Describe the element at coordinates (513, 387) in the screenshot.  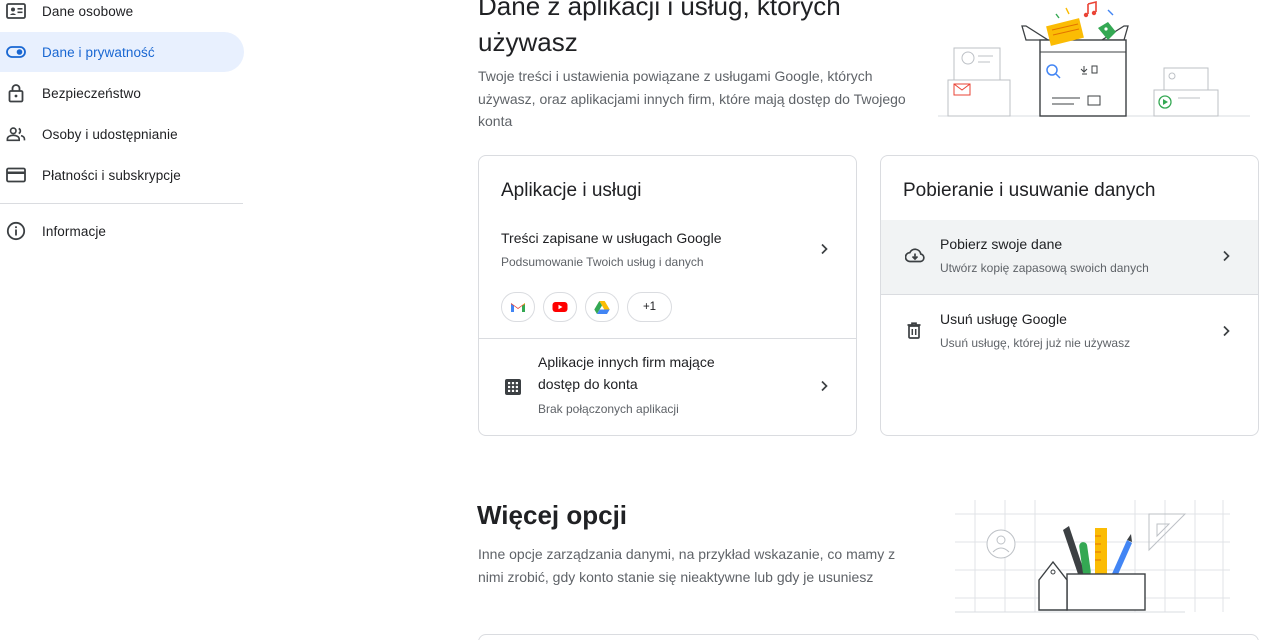
I see `apps-grid-icon` at that location.